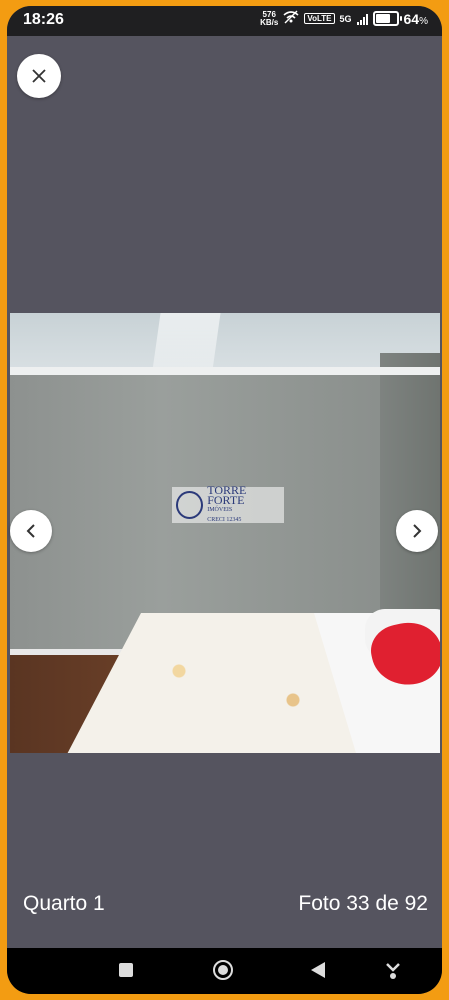 The width and height of the screenshot is (449, 1000). What do you see at coordinates (224, 21) in the screenshot?
I see `status-bar: 18:26 576 KB/s VoLTE 5G 64%` at bounding box center [224, 21].